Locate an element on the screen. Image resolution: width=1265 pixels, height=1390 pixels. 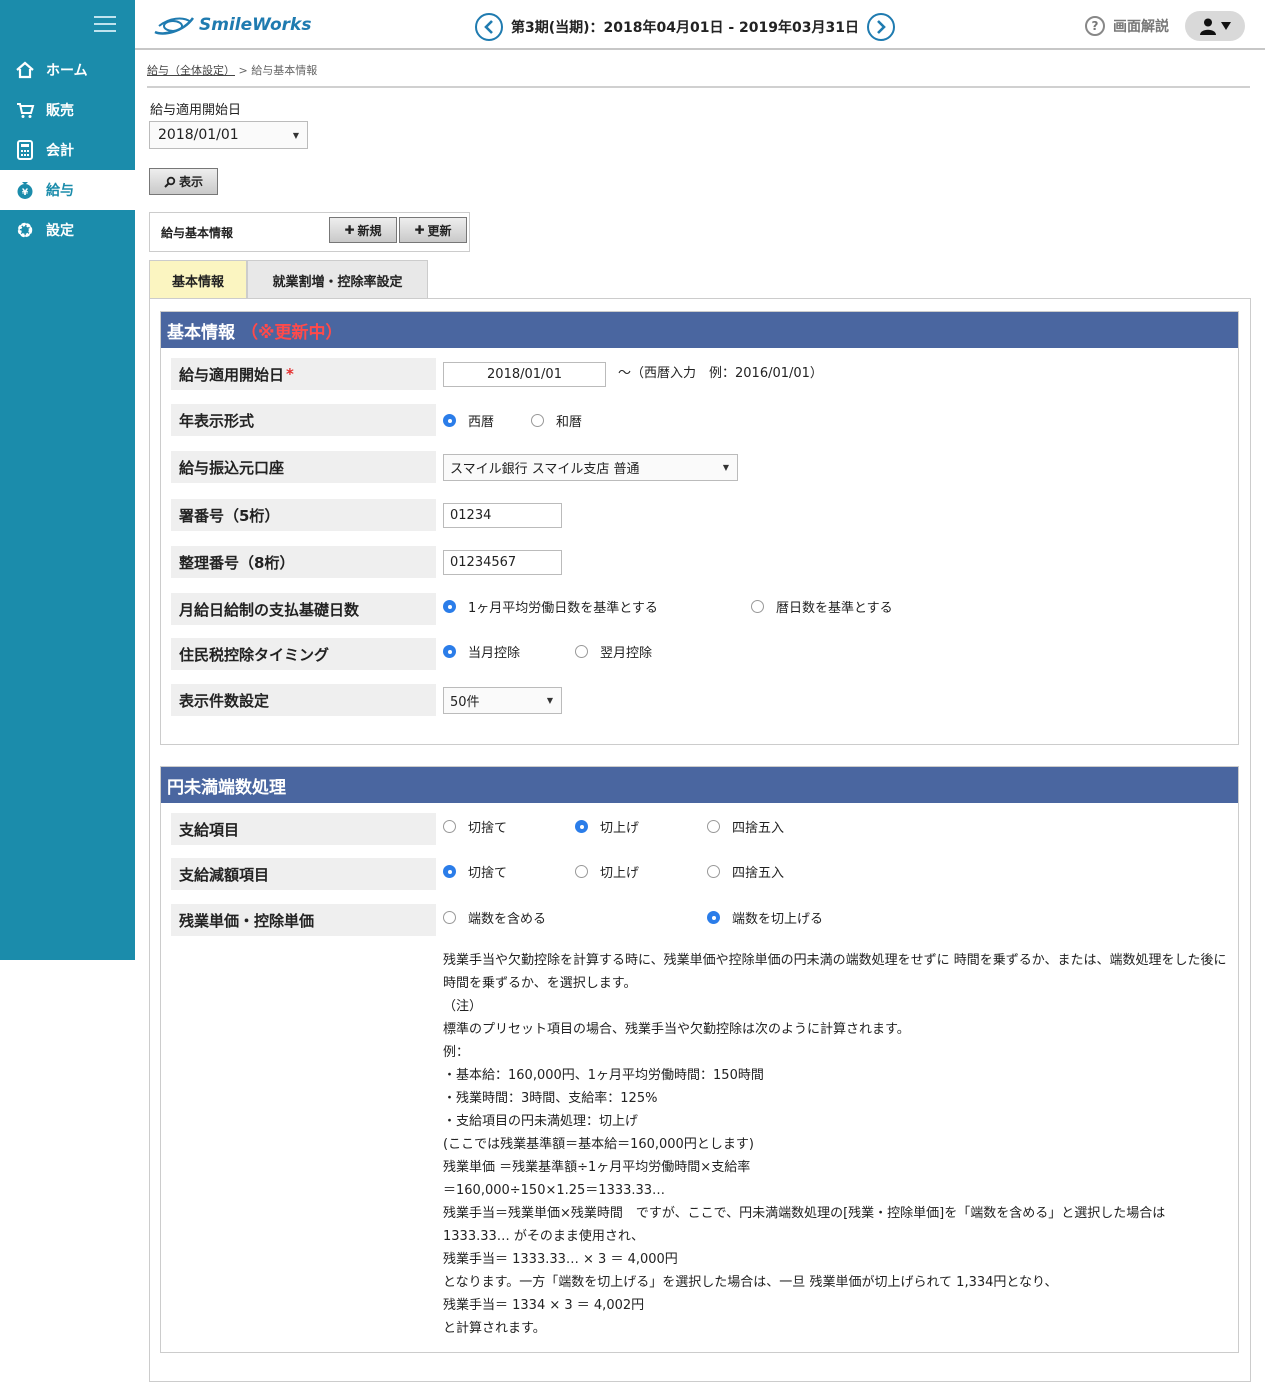
cart-icon is located at coordinates (25, 110).